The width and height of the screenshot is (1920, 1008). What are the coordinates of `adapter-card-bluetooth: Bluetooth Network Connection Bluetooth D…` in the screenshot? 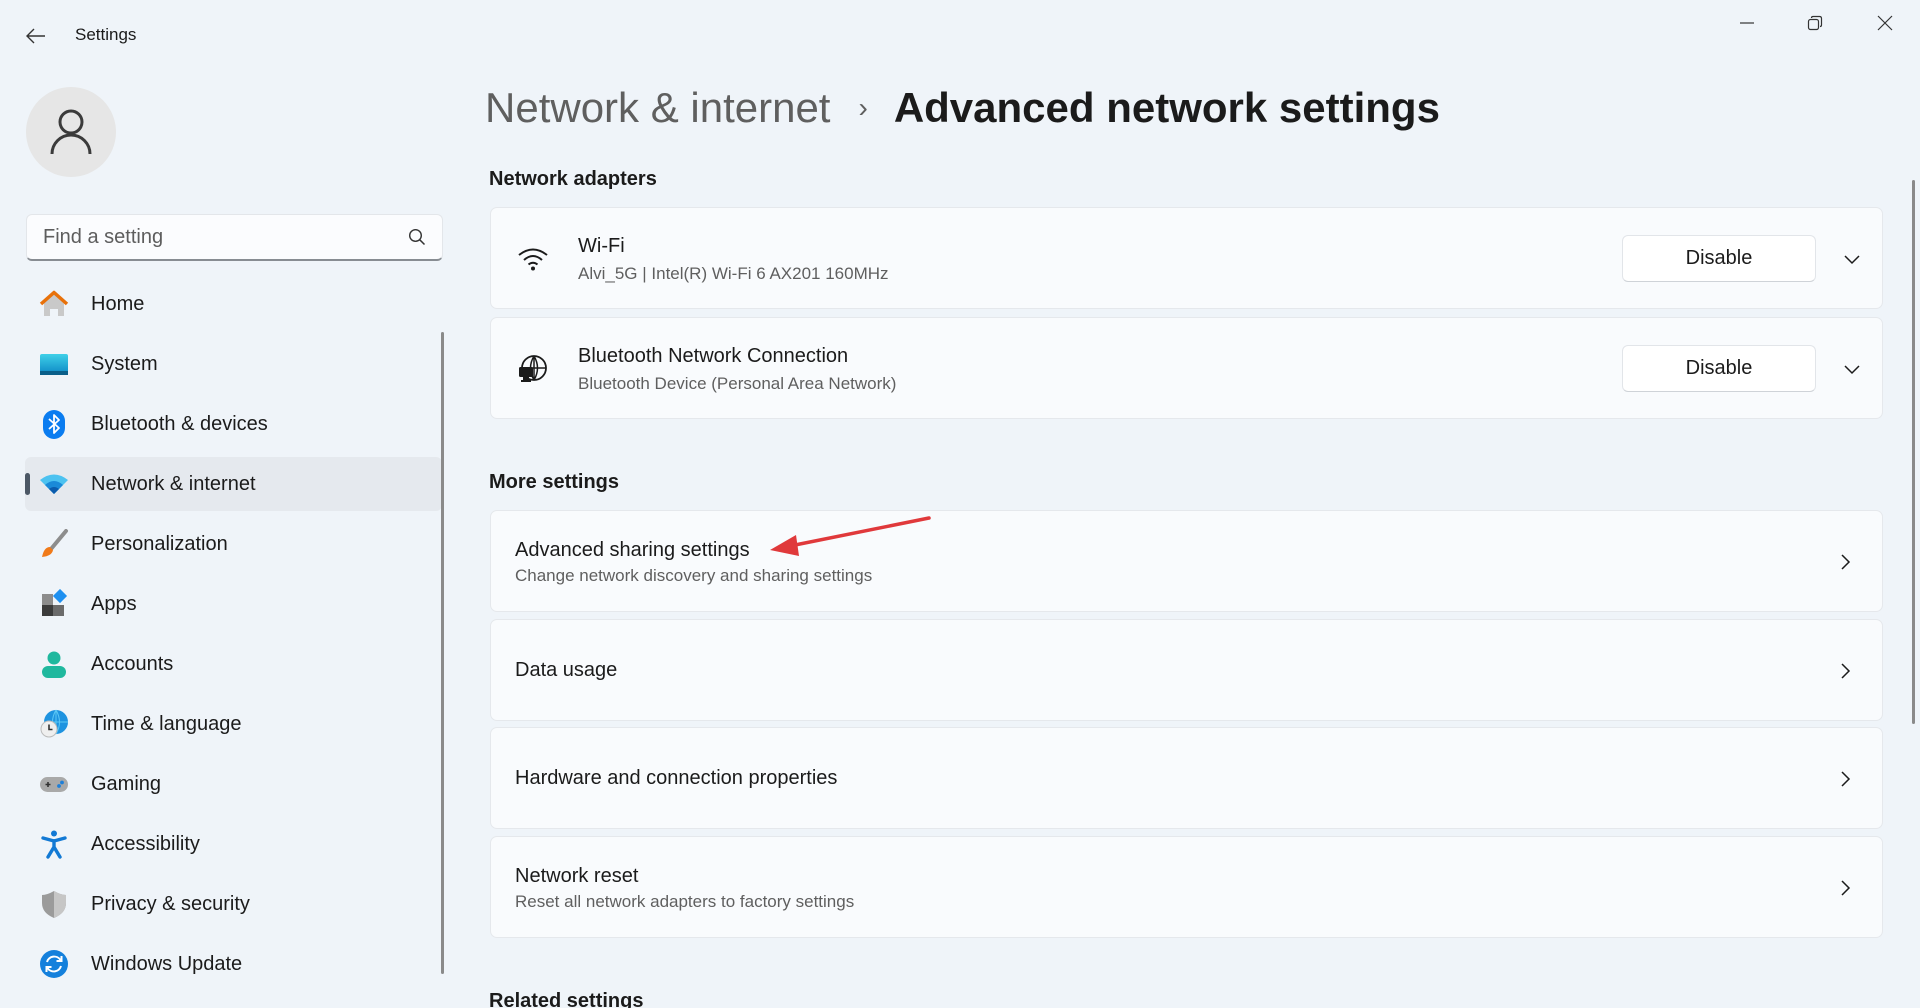 It's located at (1186, 368).